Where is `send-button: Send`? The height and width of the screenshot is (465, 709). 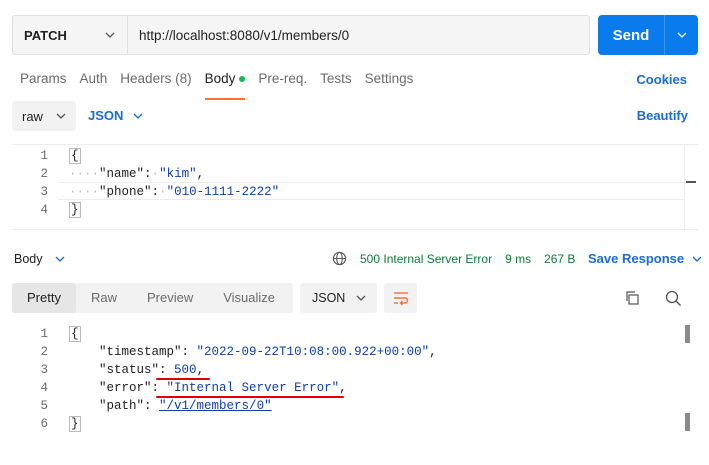
send-button: Send is located at coordinates (631, 35).